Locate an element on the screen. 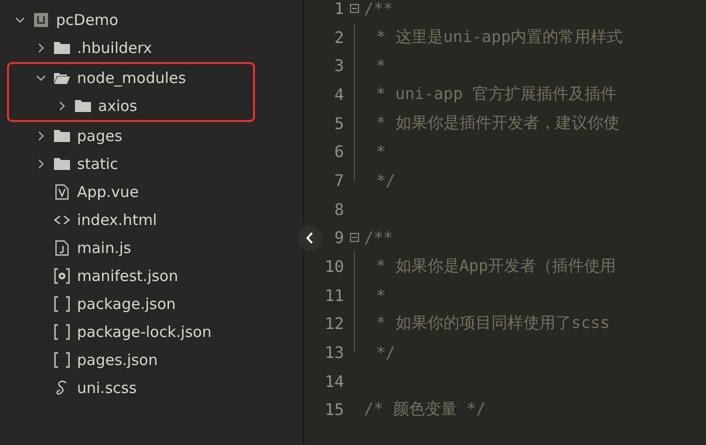  line-number: 15 is located at coordinates (334, 410).